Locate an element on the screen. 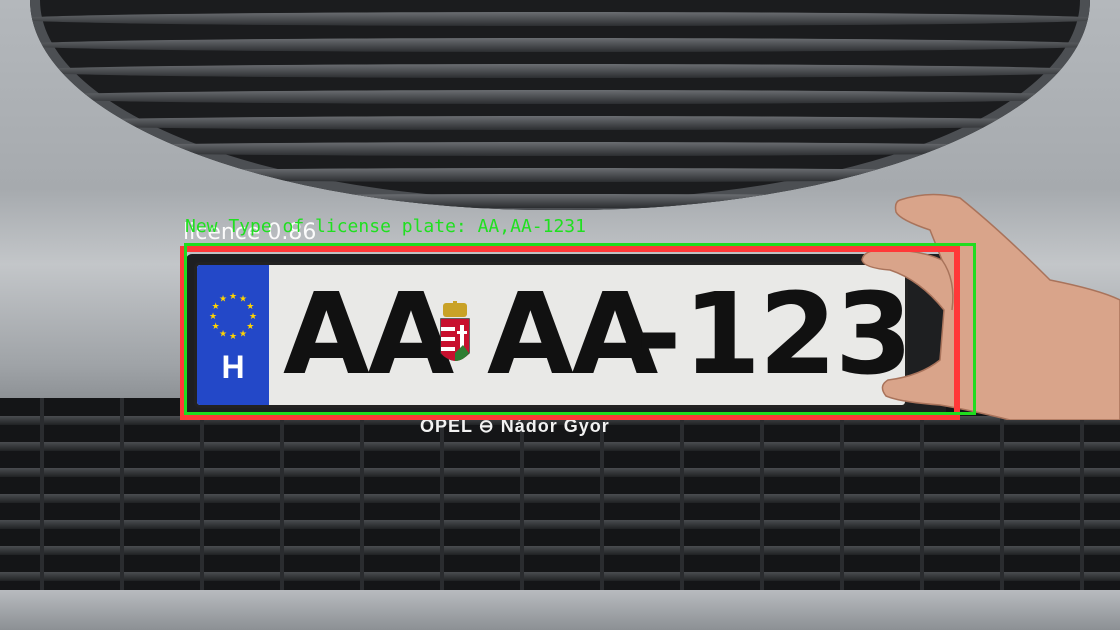 This screenshot has height=630, width=1120. bumper-lip is located at coordinates (560, 610).